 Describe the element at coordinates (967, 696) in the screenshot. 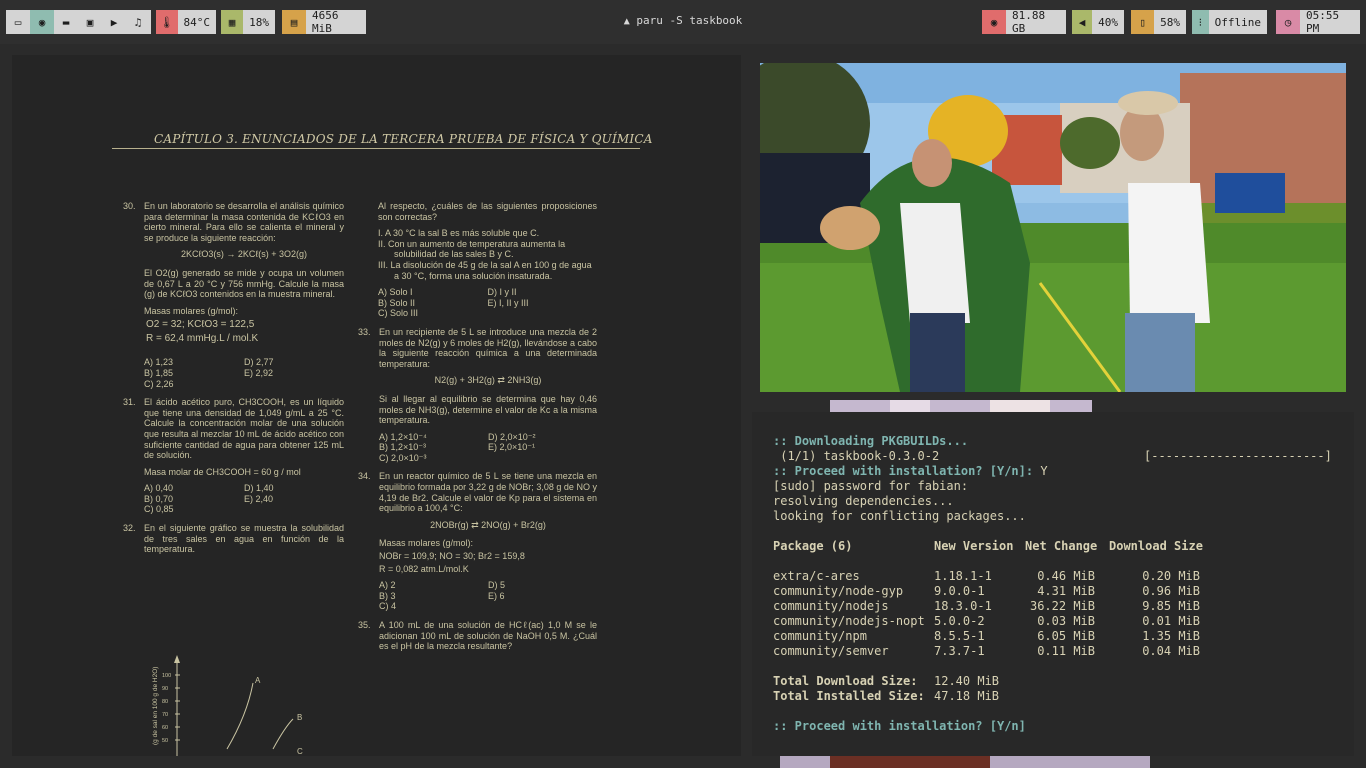

I see `total-installed-value: 47.18 MiB` at that location.